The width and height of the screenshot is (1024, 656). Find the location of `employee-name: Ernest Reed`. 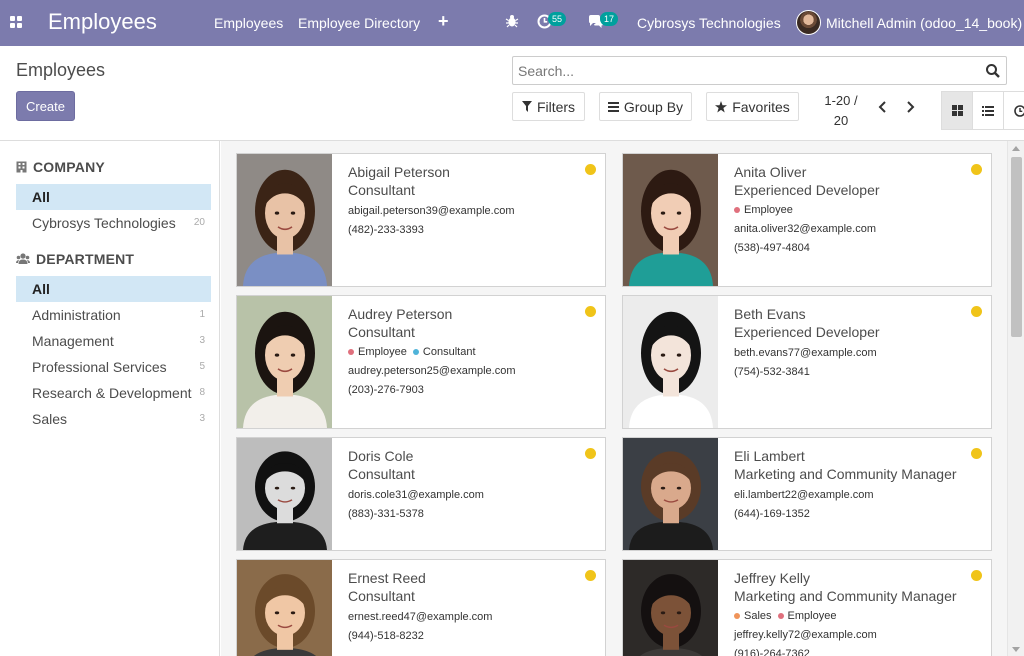

employee-name: Ernest Reed is located at coordinates (463, 578).